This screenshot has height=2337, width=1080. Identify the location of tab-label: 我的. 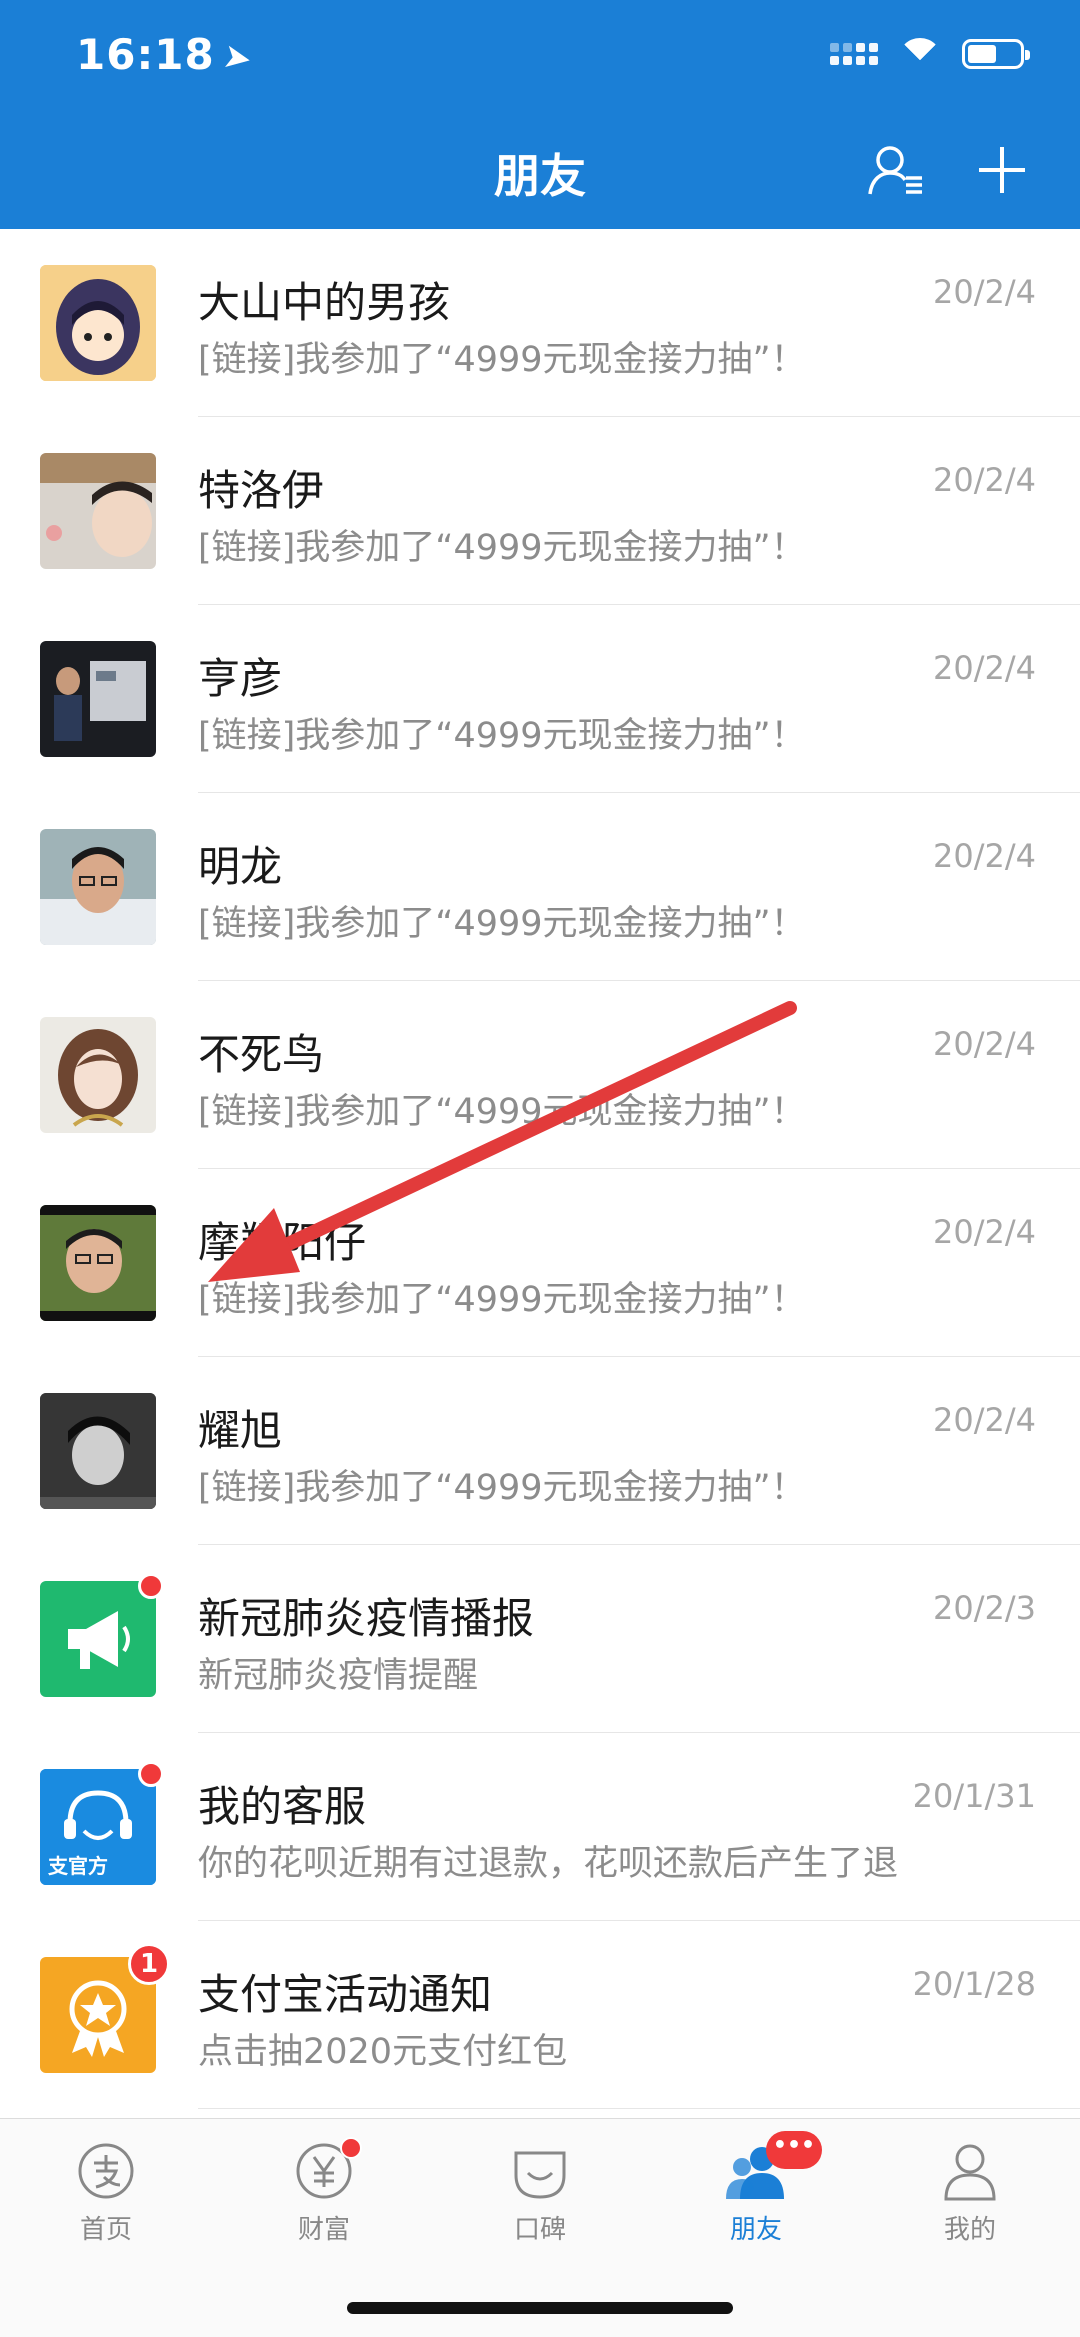
(969, 2230).